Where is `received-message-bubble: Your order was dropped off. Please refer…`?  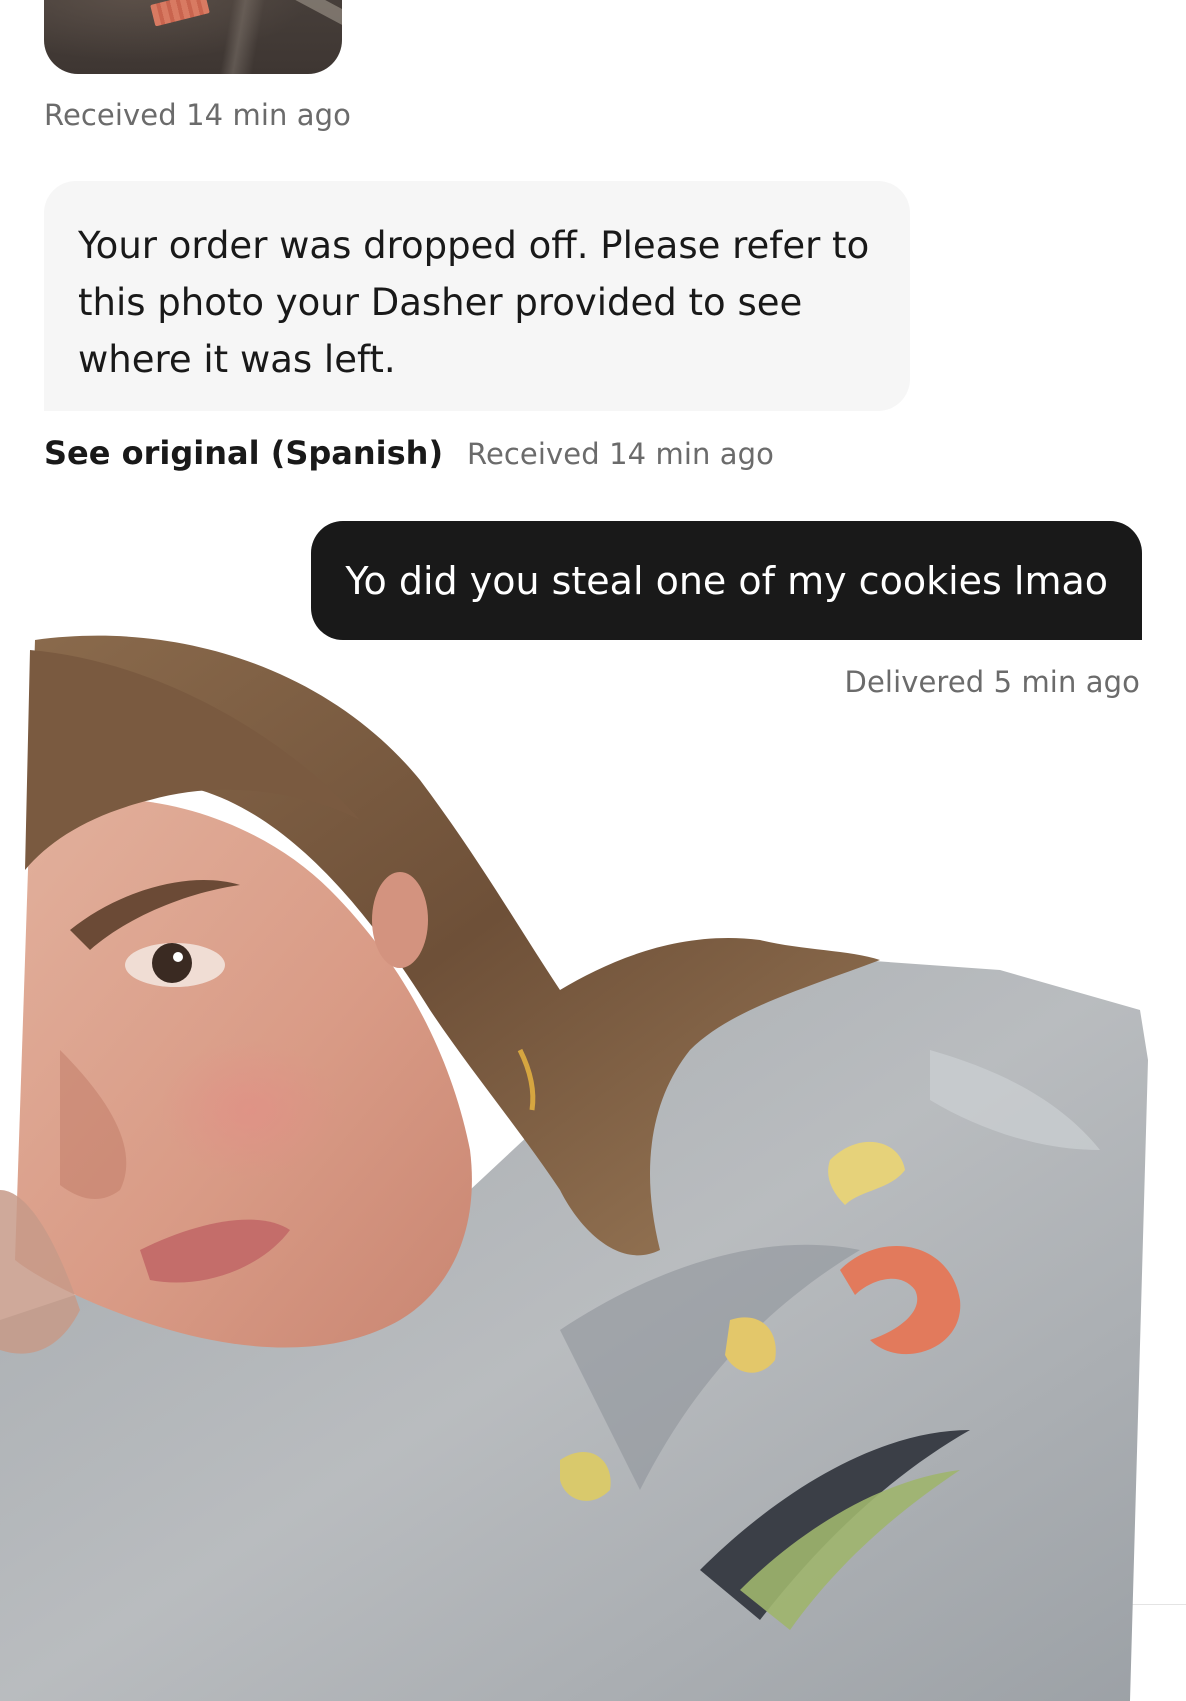 received-message-bubble: Your order was dropped off. Please refer… is located at coordinates (477, 296).